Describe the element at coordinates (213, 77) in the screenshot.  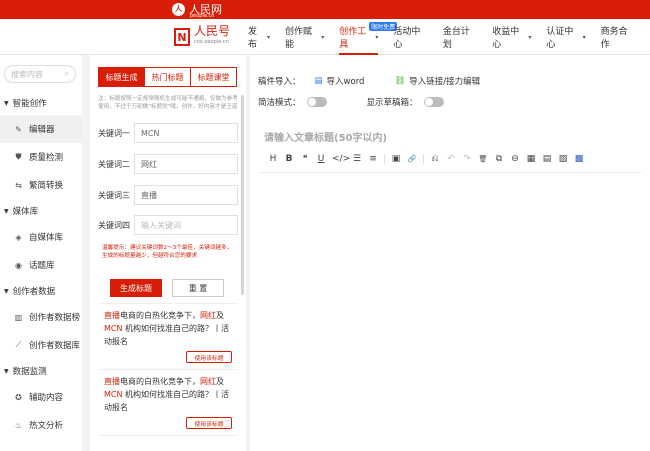
I see `tab-title-class: 标题课堂` at that location.